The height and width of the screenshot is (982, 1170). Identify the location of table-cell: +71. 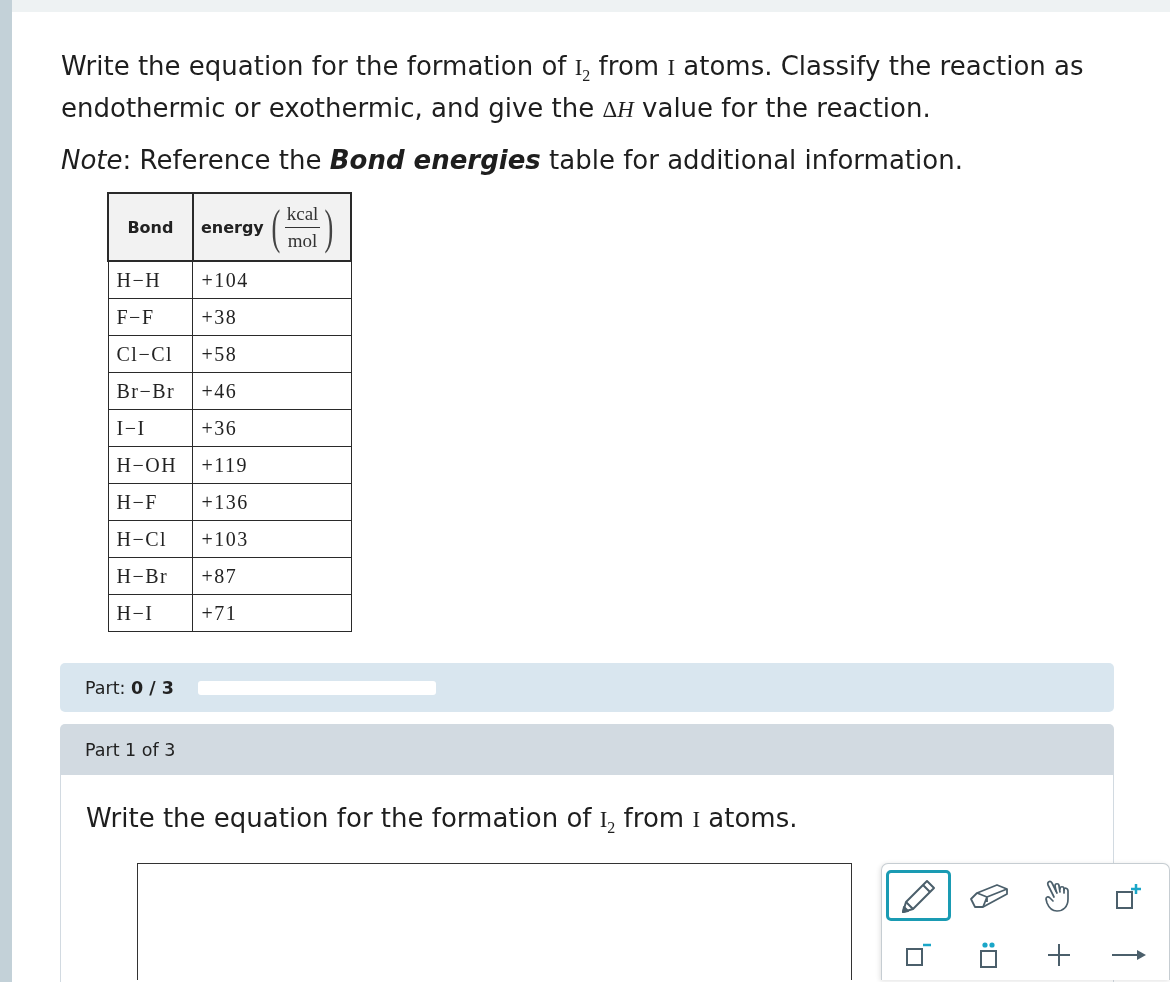
(271, 613).